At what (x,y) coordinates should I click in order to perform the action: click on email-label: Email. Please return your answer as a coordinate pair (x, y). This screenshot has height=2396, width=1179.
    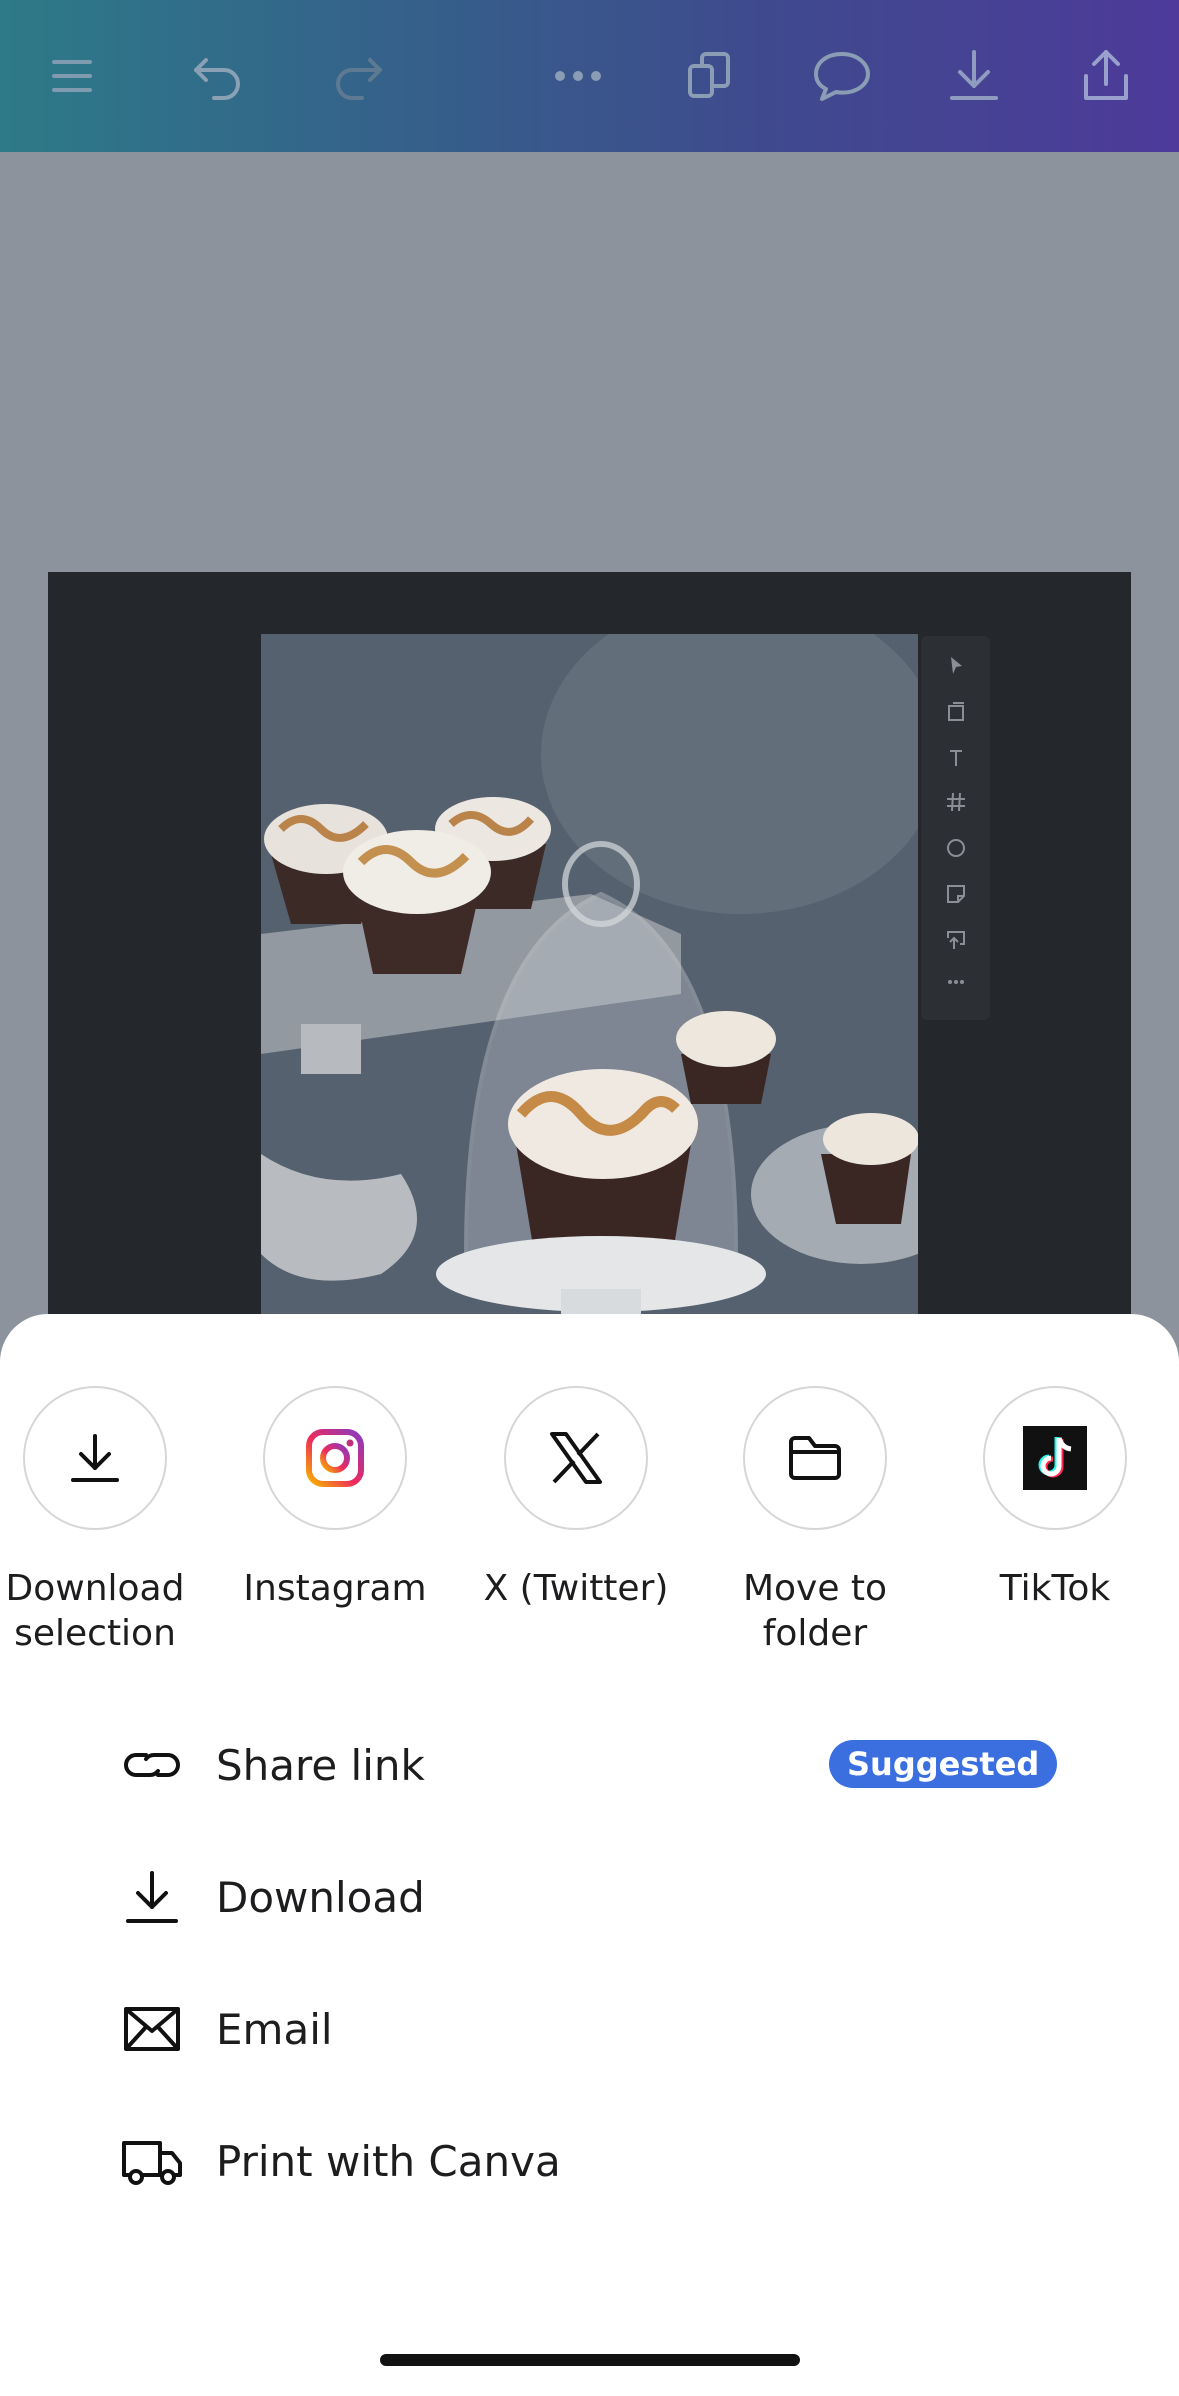
    Looking at the image, I should click on (274, 2029).